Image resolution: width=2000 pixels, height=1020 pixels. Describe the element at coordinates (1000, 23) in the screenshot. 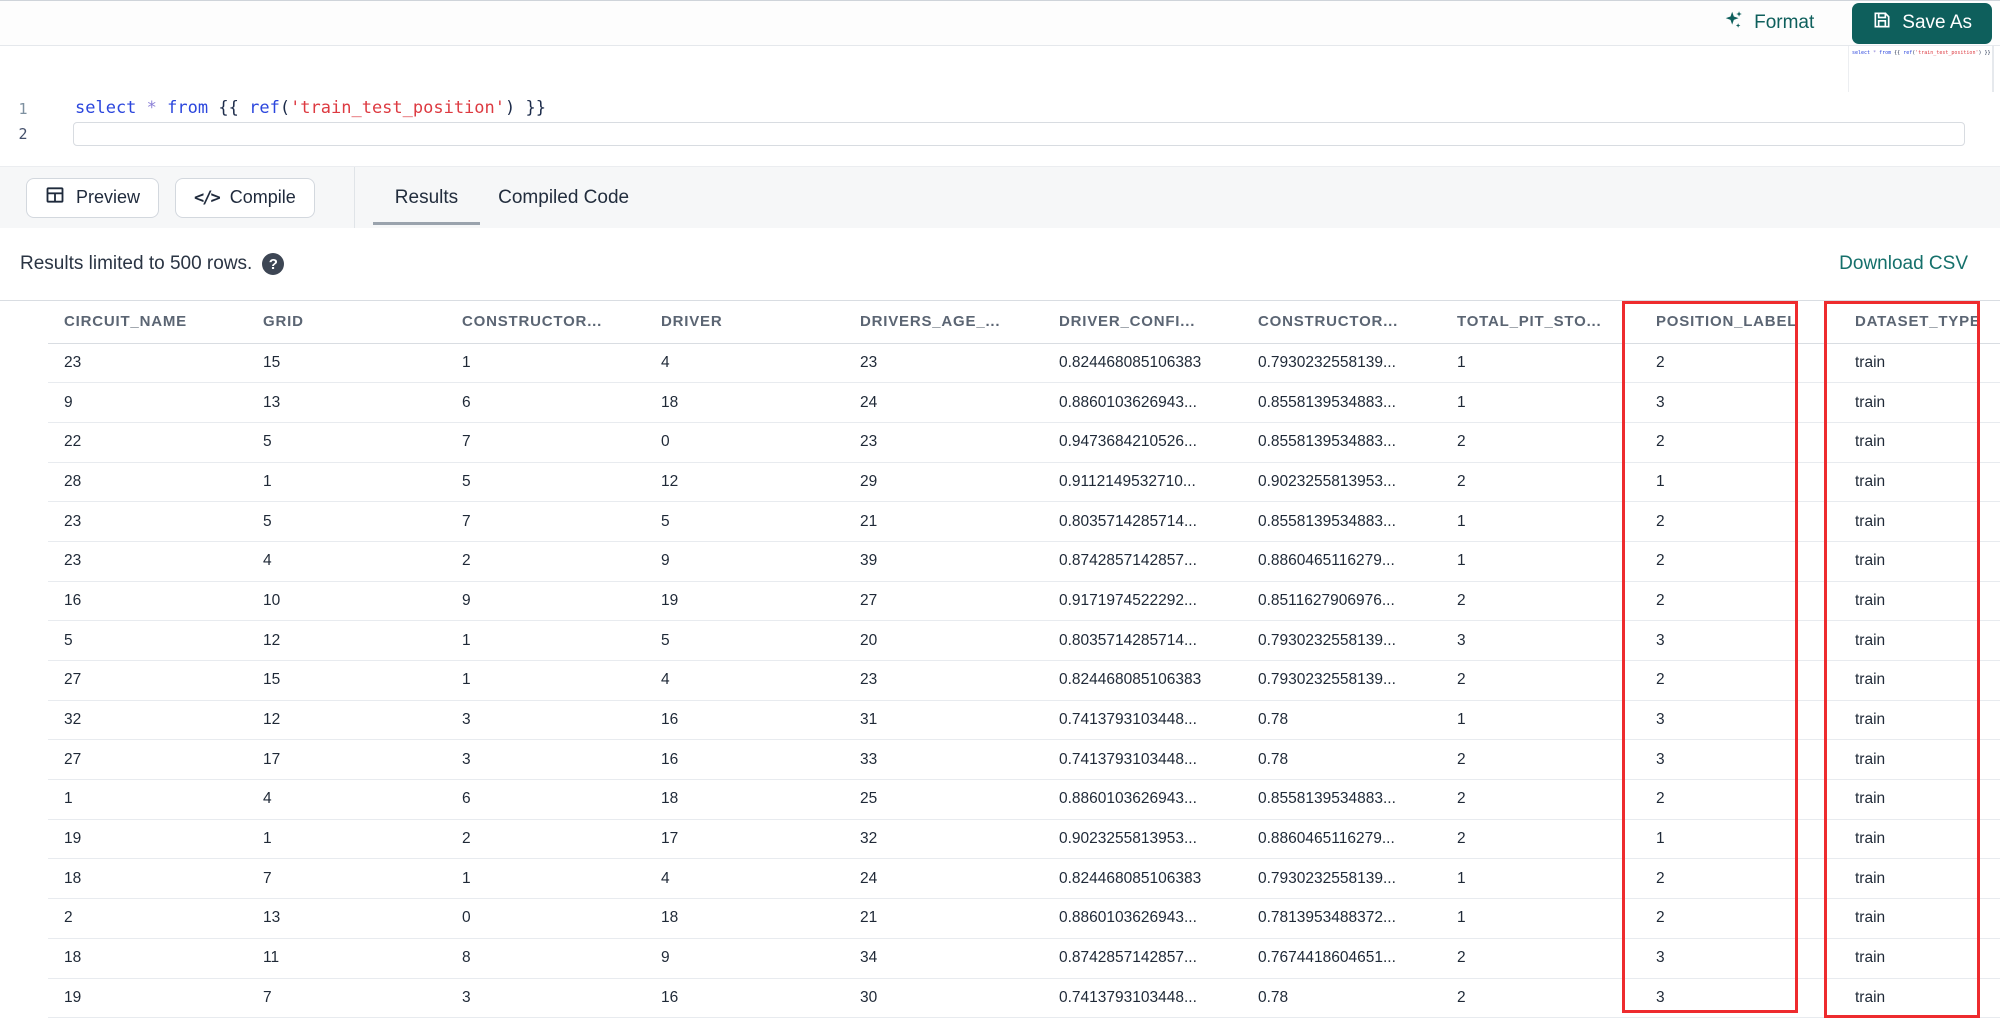

I see `editor-toolbar: Format Save As` at that location.